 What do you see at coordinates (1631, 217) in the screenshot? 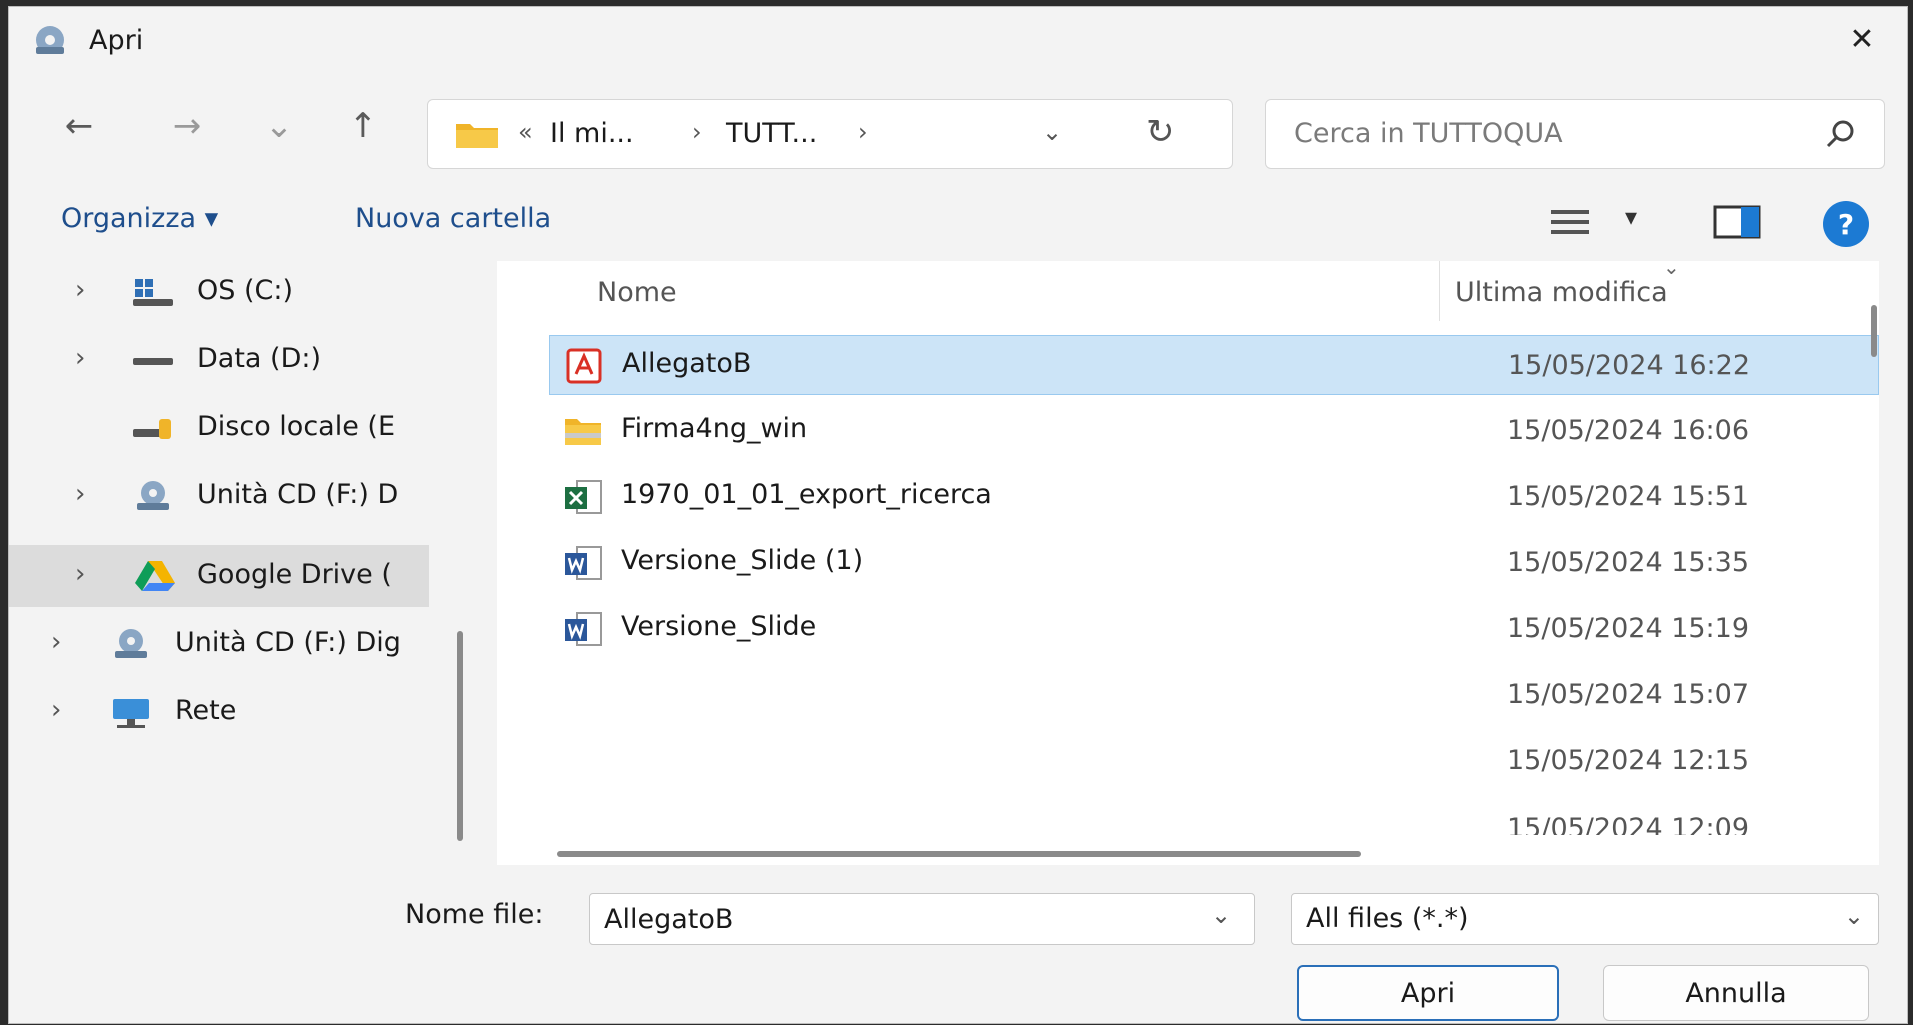
I see `view-options-dropdown: ▾` at bounding box center [1631, 217].